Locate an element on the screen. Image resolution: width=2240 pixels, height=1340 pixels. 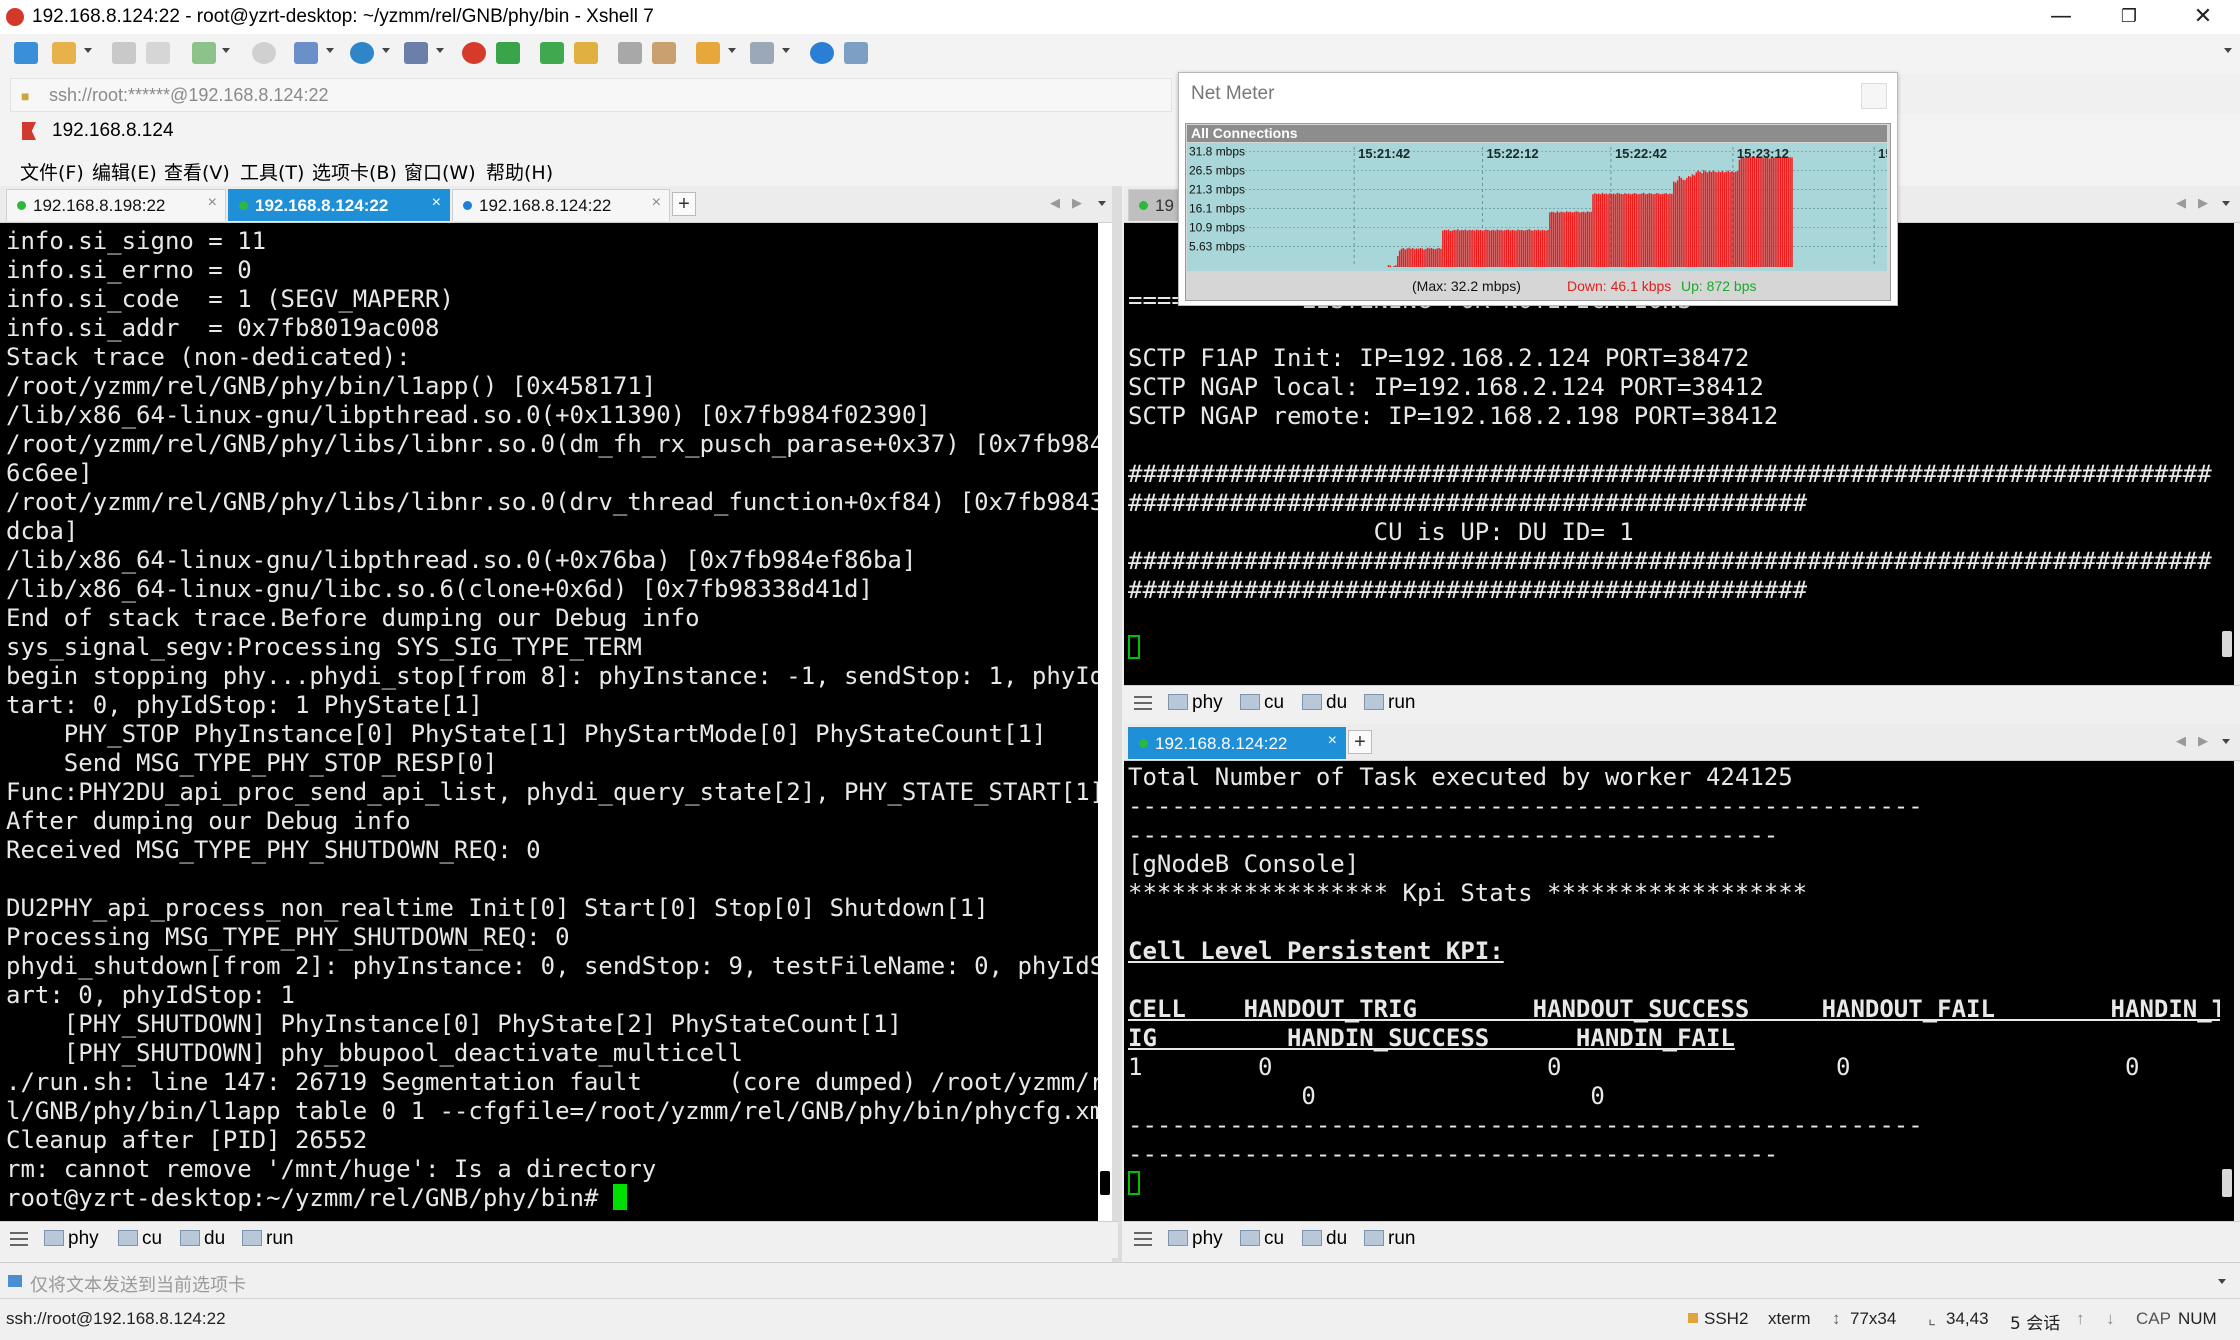
menu-tabs: 选项卡(B) is located at coordinates (354, 171).